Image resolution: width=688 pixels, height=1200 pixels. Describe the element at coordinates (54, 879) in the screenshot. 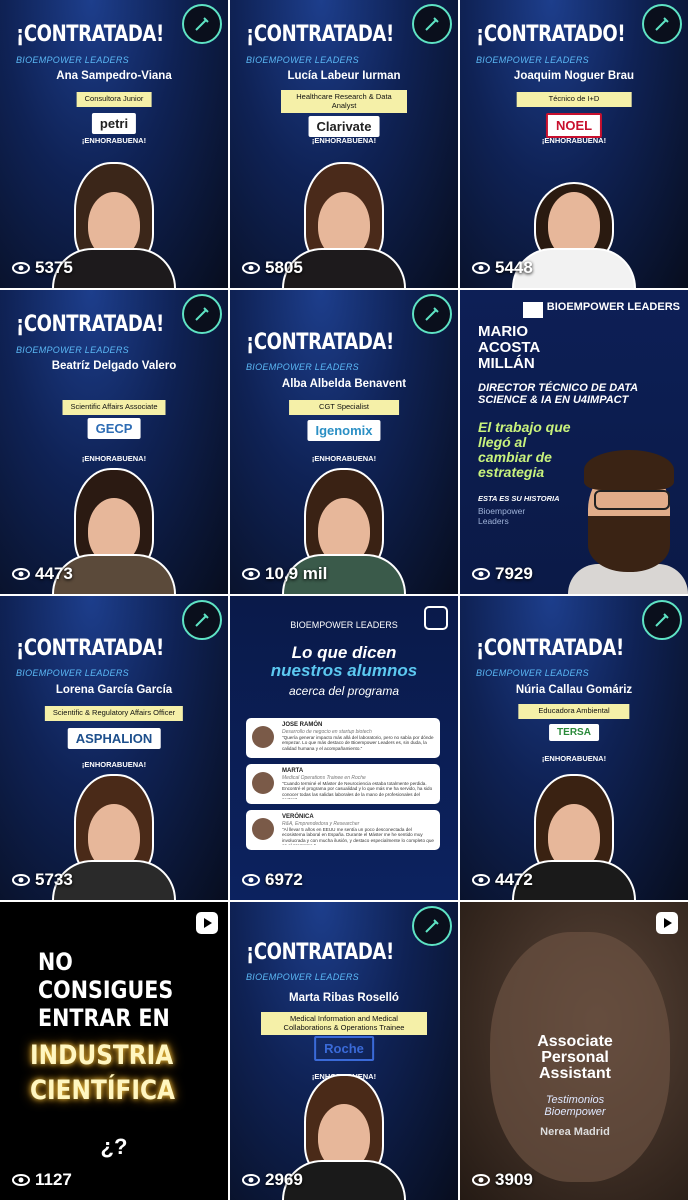

I see `view-count-value: 5733` at that location.